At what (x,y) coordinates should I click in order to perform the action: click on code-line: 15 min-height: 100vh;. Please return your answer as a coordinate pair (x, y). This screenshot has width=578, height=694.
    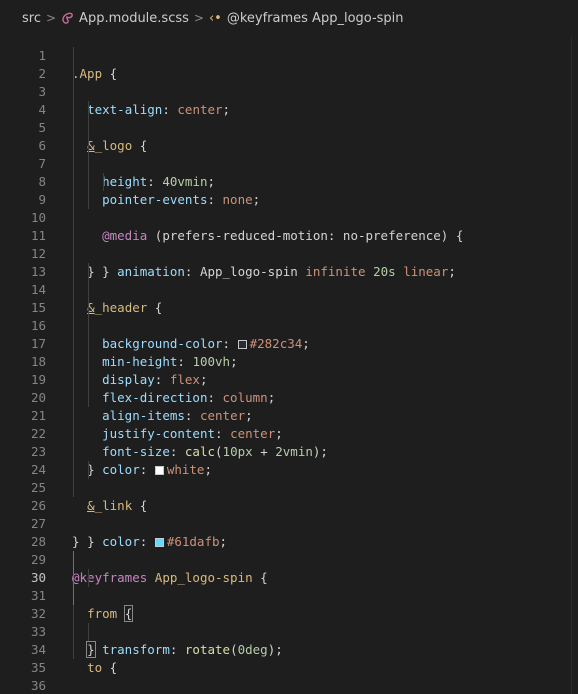
    Looking at the image, I should click on (289, 325).